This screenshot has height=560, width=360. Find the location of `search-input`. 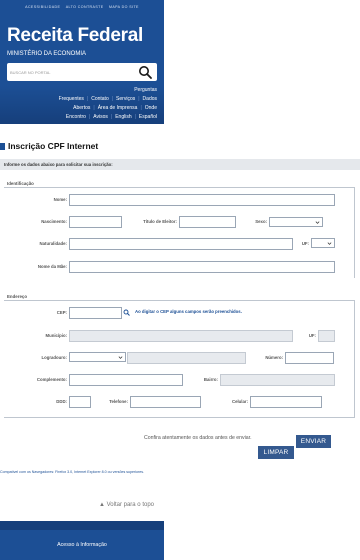

search-input is located at coordinates (65, 72).